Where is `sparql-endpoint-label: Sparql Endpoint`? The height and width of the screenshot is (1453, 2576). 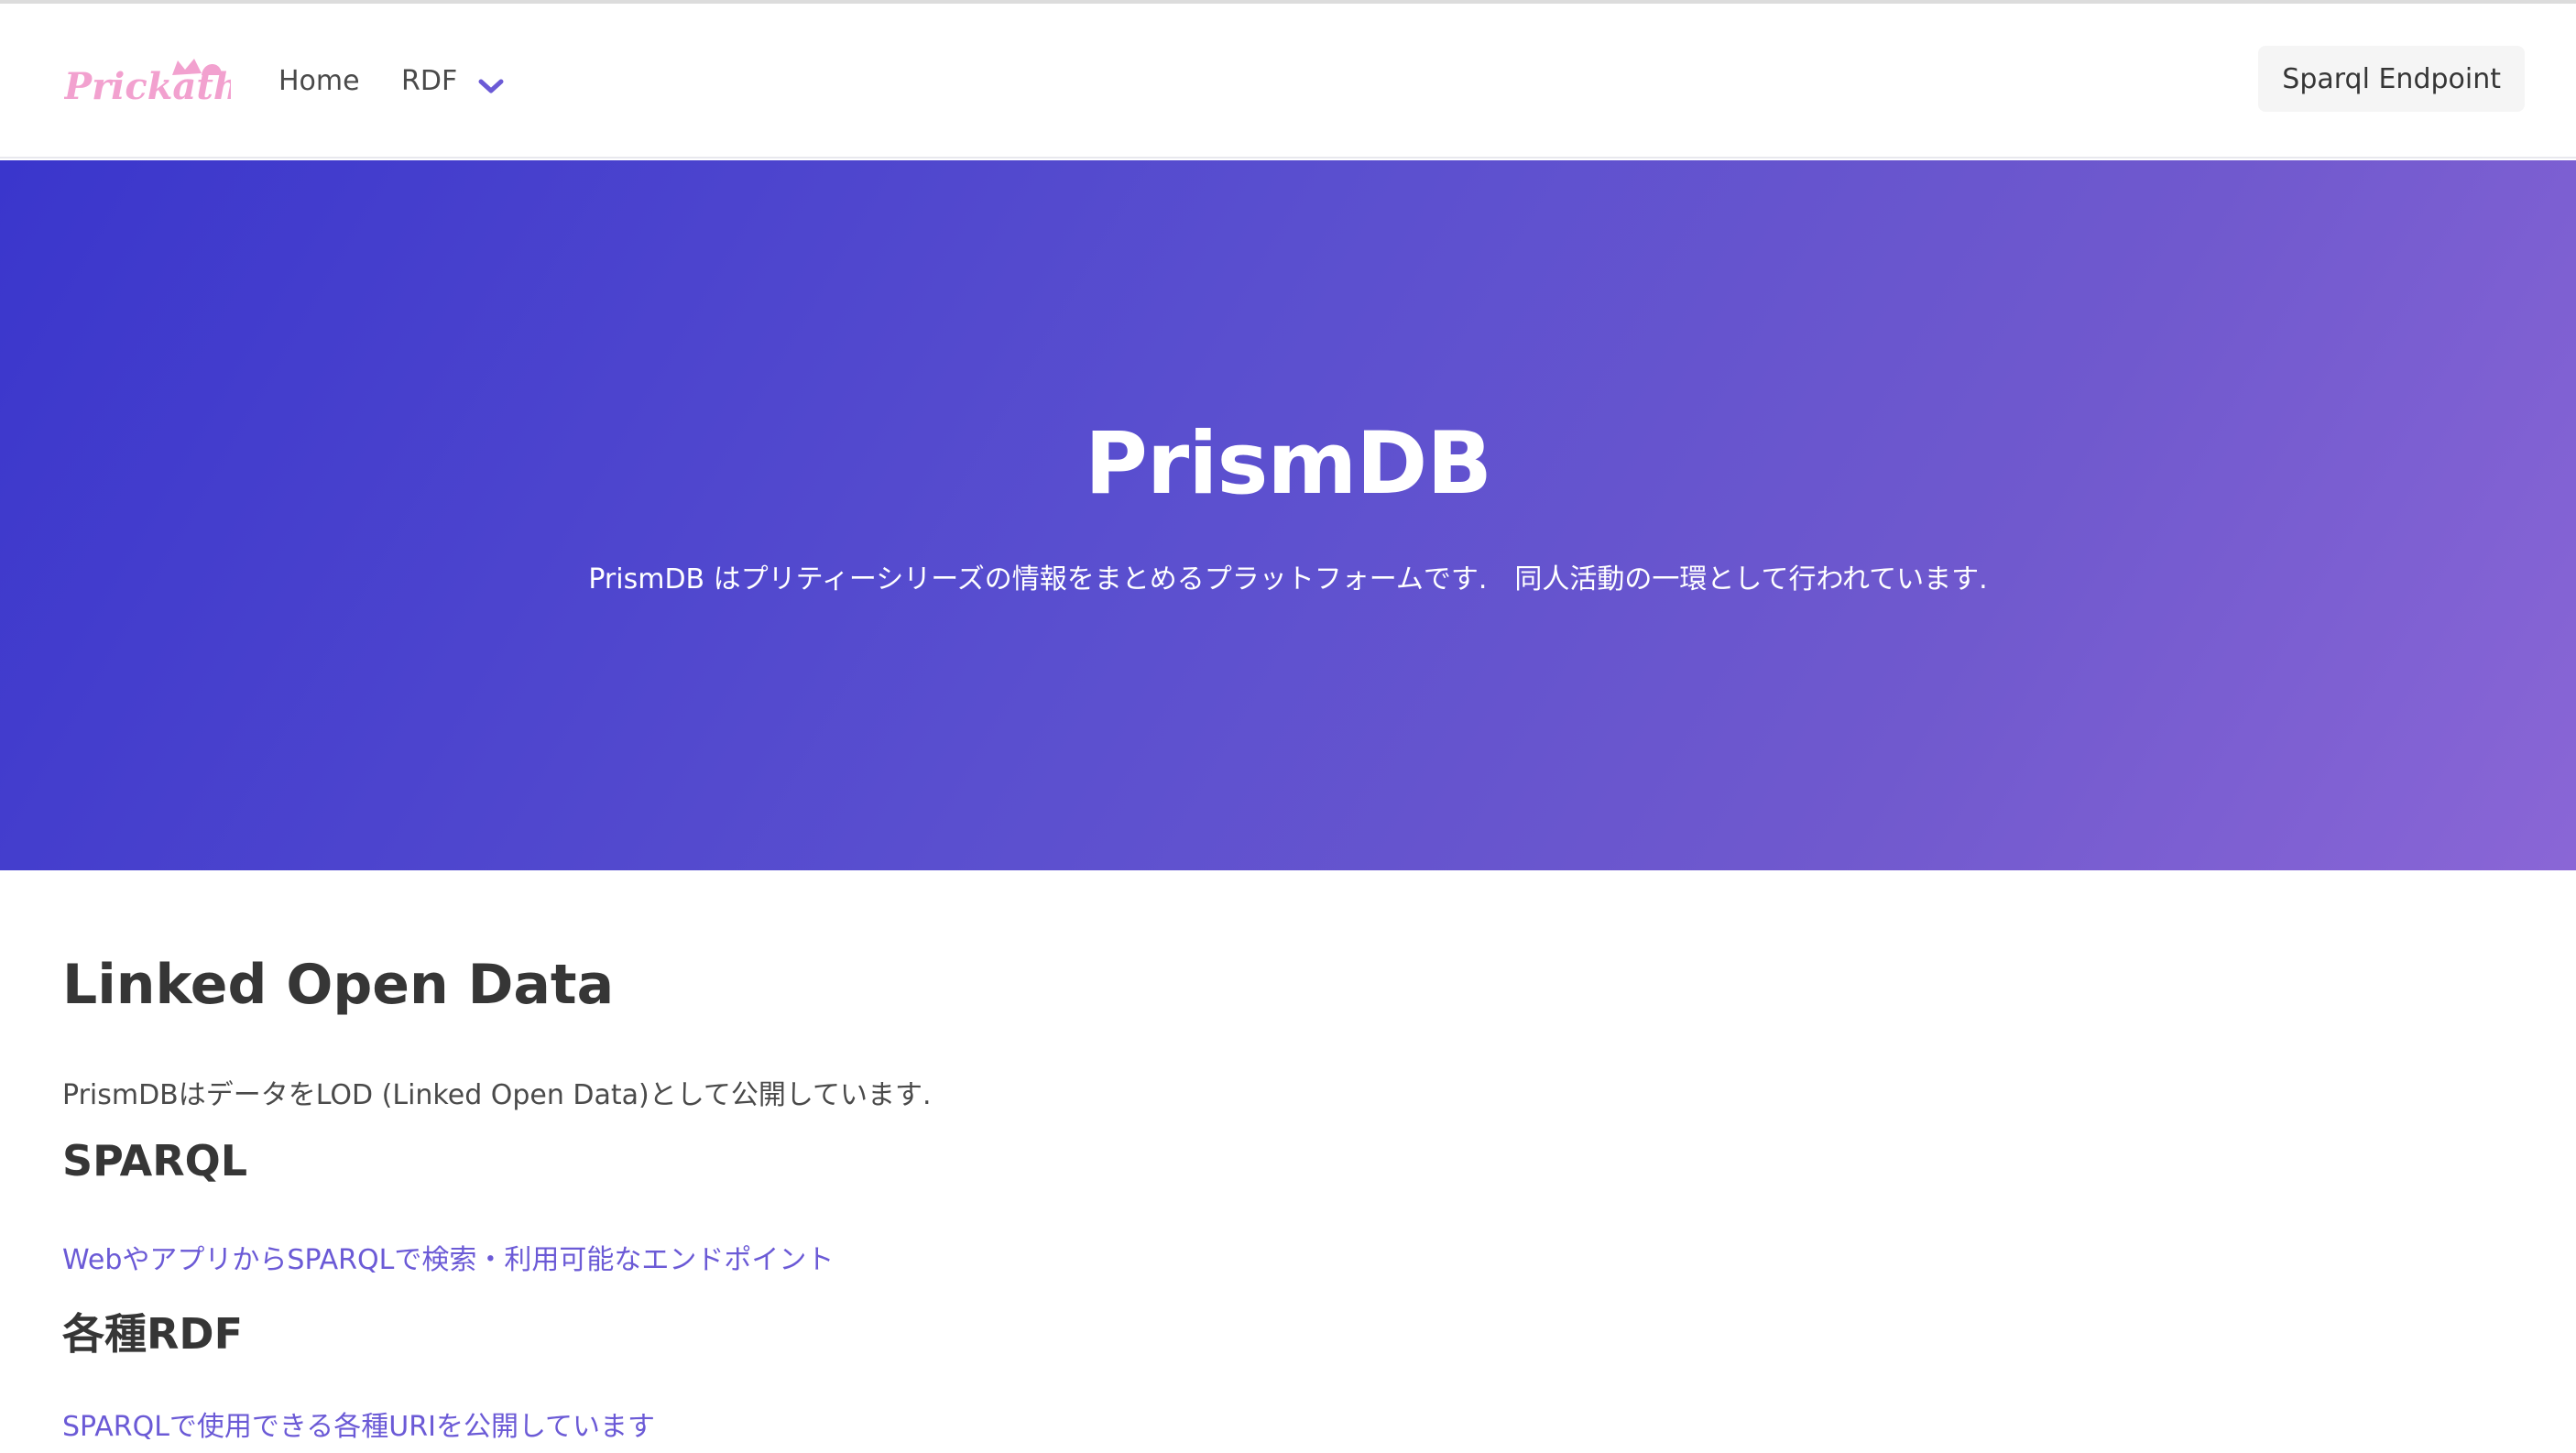
sparql-endpoint-label: Sparql Endpoint is located at coordinates (2391, 78).